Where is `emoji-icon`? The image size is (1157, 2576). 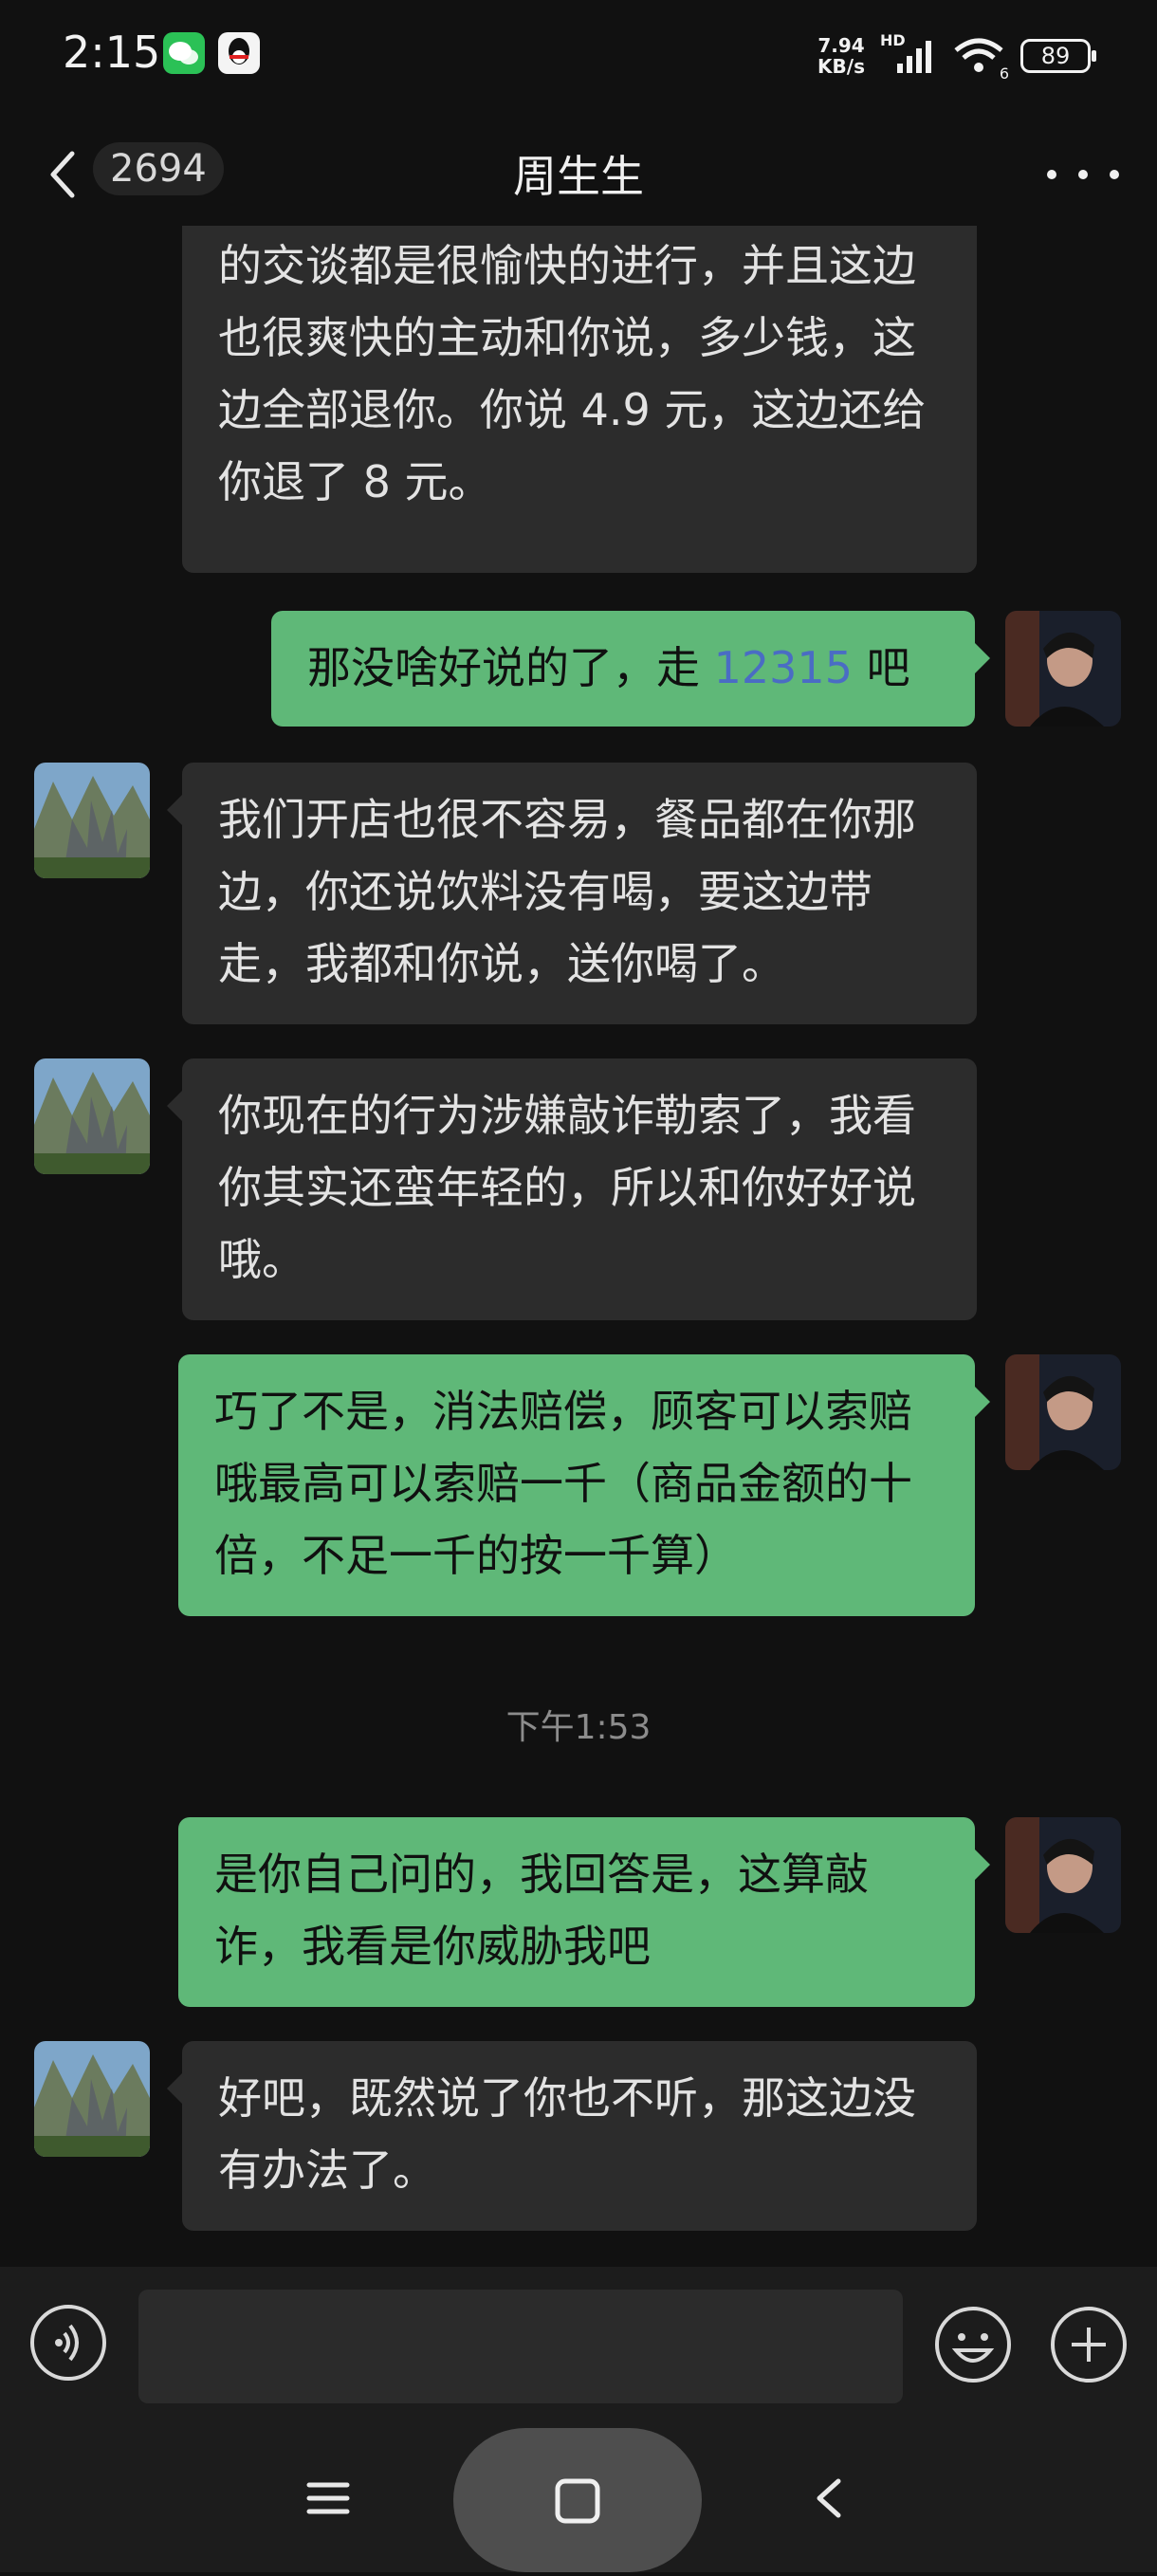
emoji-icon is located at coordinates (973, 2345).